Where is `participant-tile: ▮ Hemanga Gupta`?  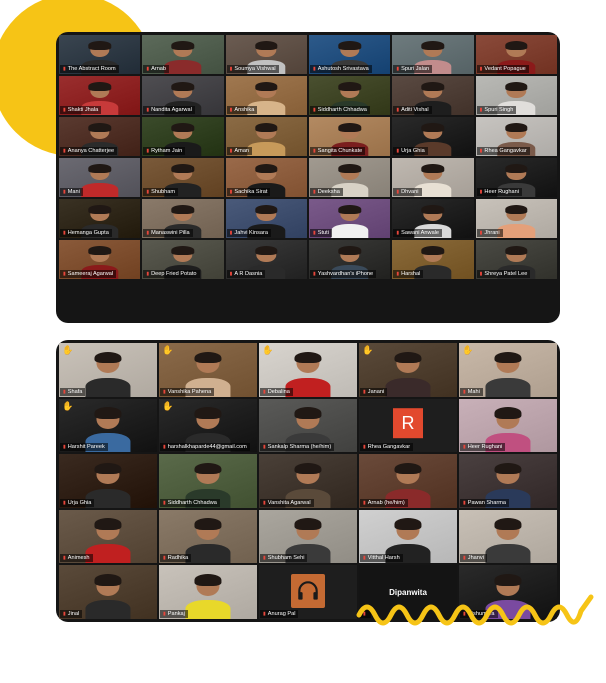 participant-tile: ▮ Hemanga Gupta is located at coordinates (100, 218).